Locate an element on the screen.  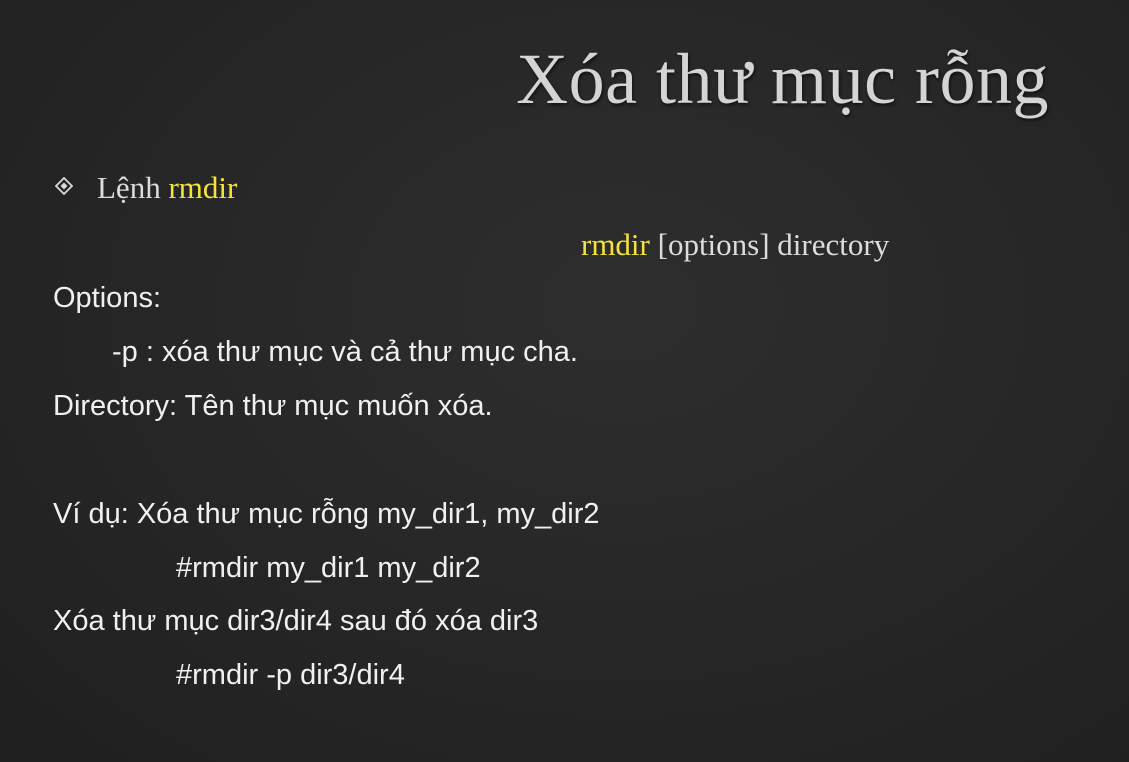
directory-description: Directory: Tên thư mục muốn xóa. is located at coordinates (273, 406).